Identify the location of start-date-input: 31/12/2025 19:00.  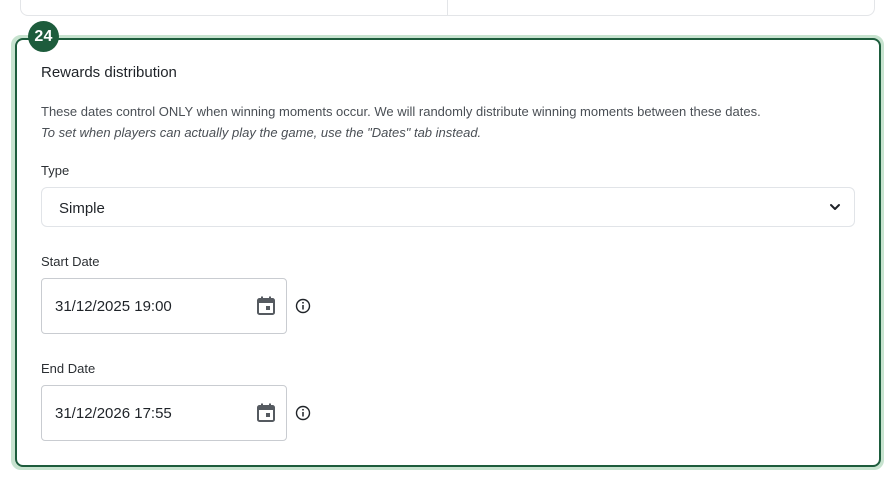
(164, 306).